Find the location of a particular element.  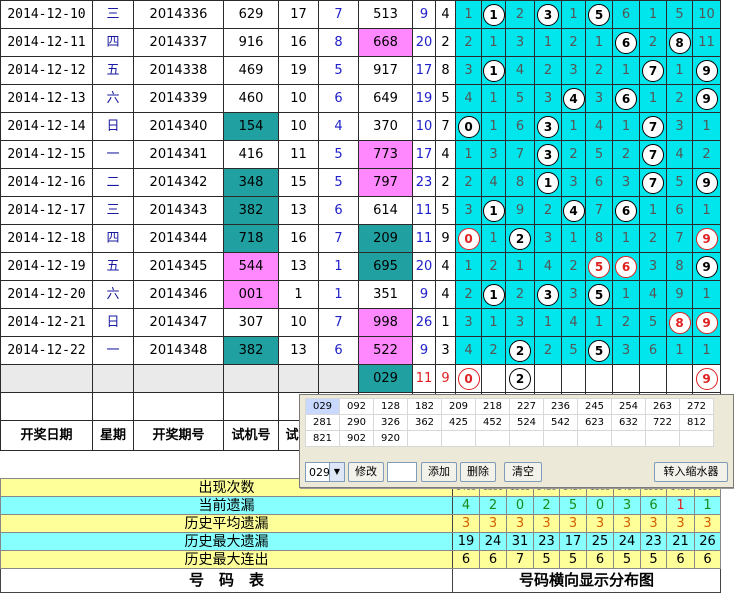

draw-date: 2014-12-11 is located at coordinates (46, 42).